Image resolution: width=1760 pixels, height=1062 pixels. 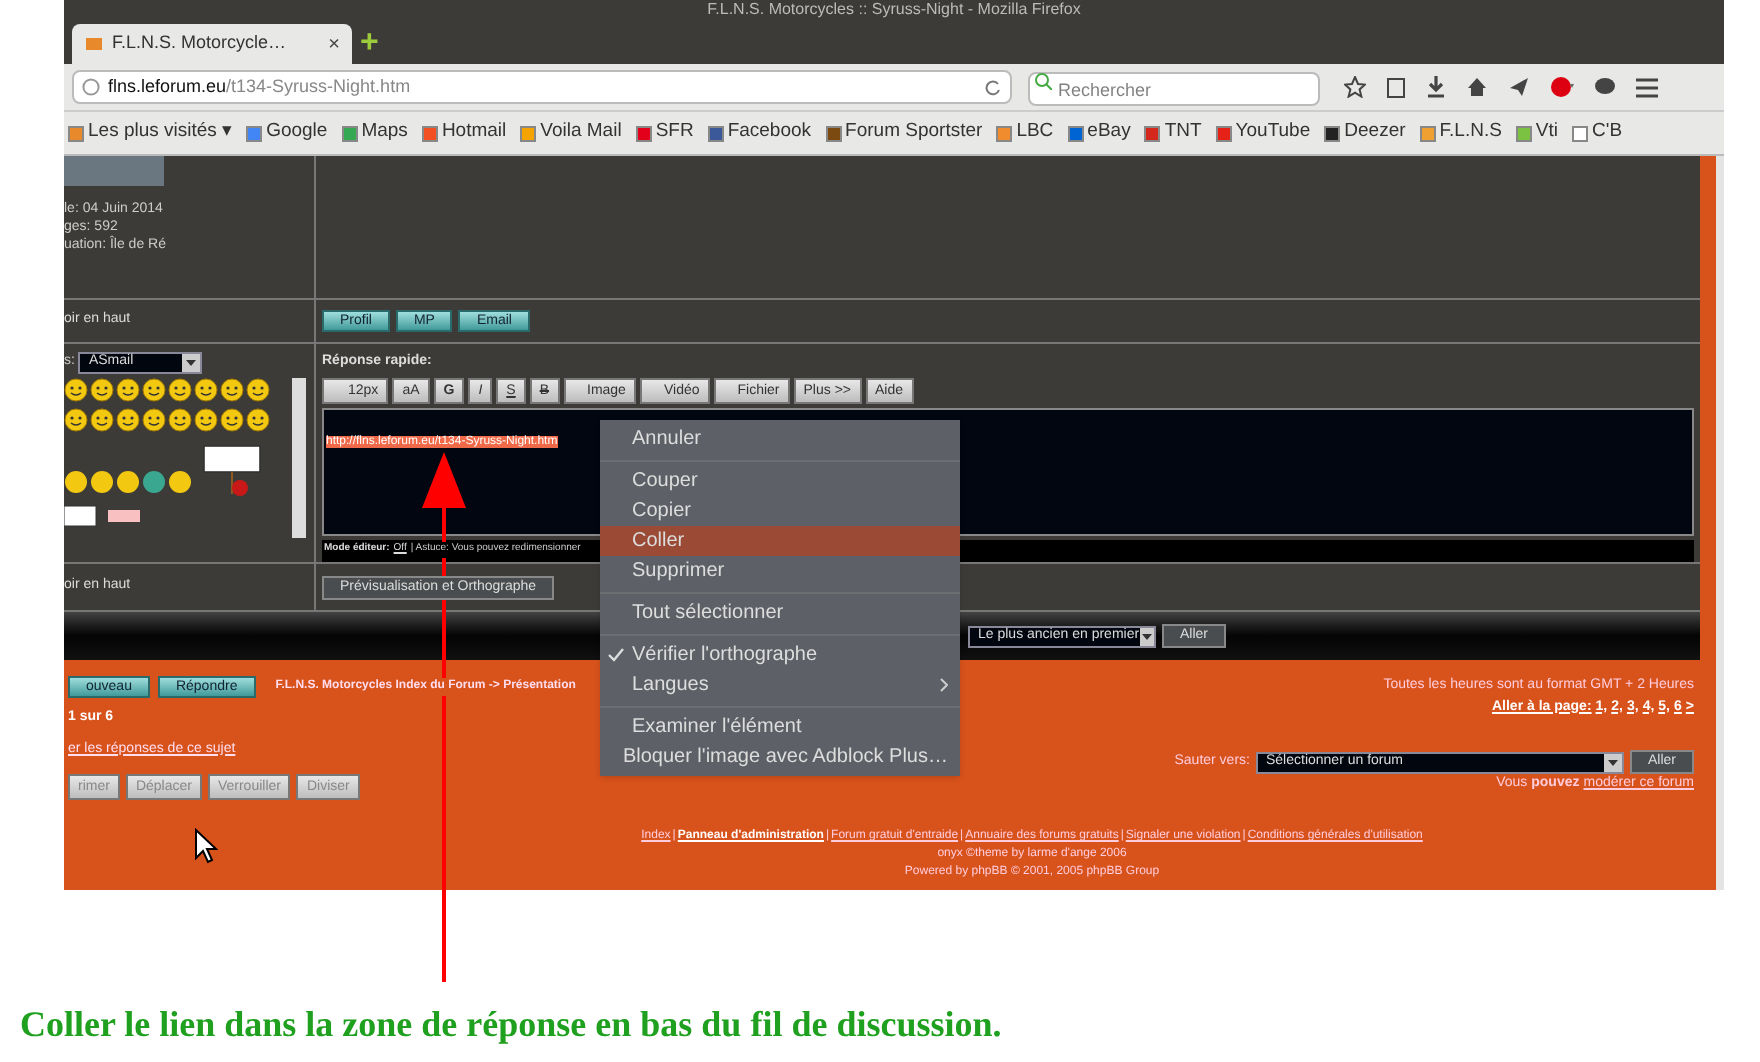 I want to click on send-icon, so click(x=1519, y=87).